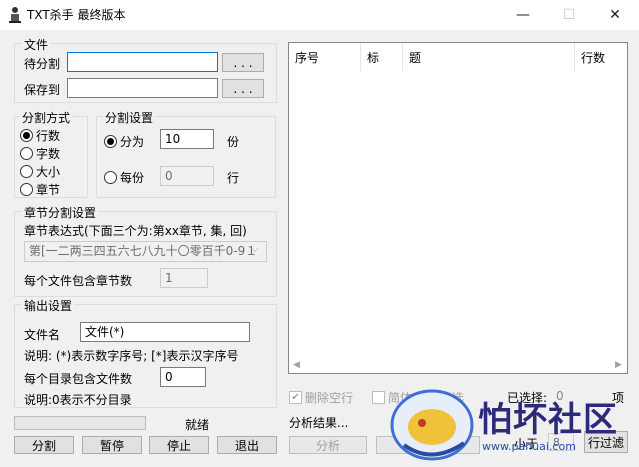 This screenshot has height=467, width=639. Describe the element at coordinates (78, 400) in the screenshot. I see `dir-note: 说明:0表示不分目录` at that location.